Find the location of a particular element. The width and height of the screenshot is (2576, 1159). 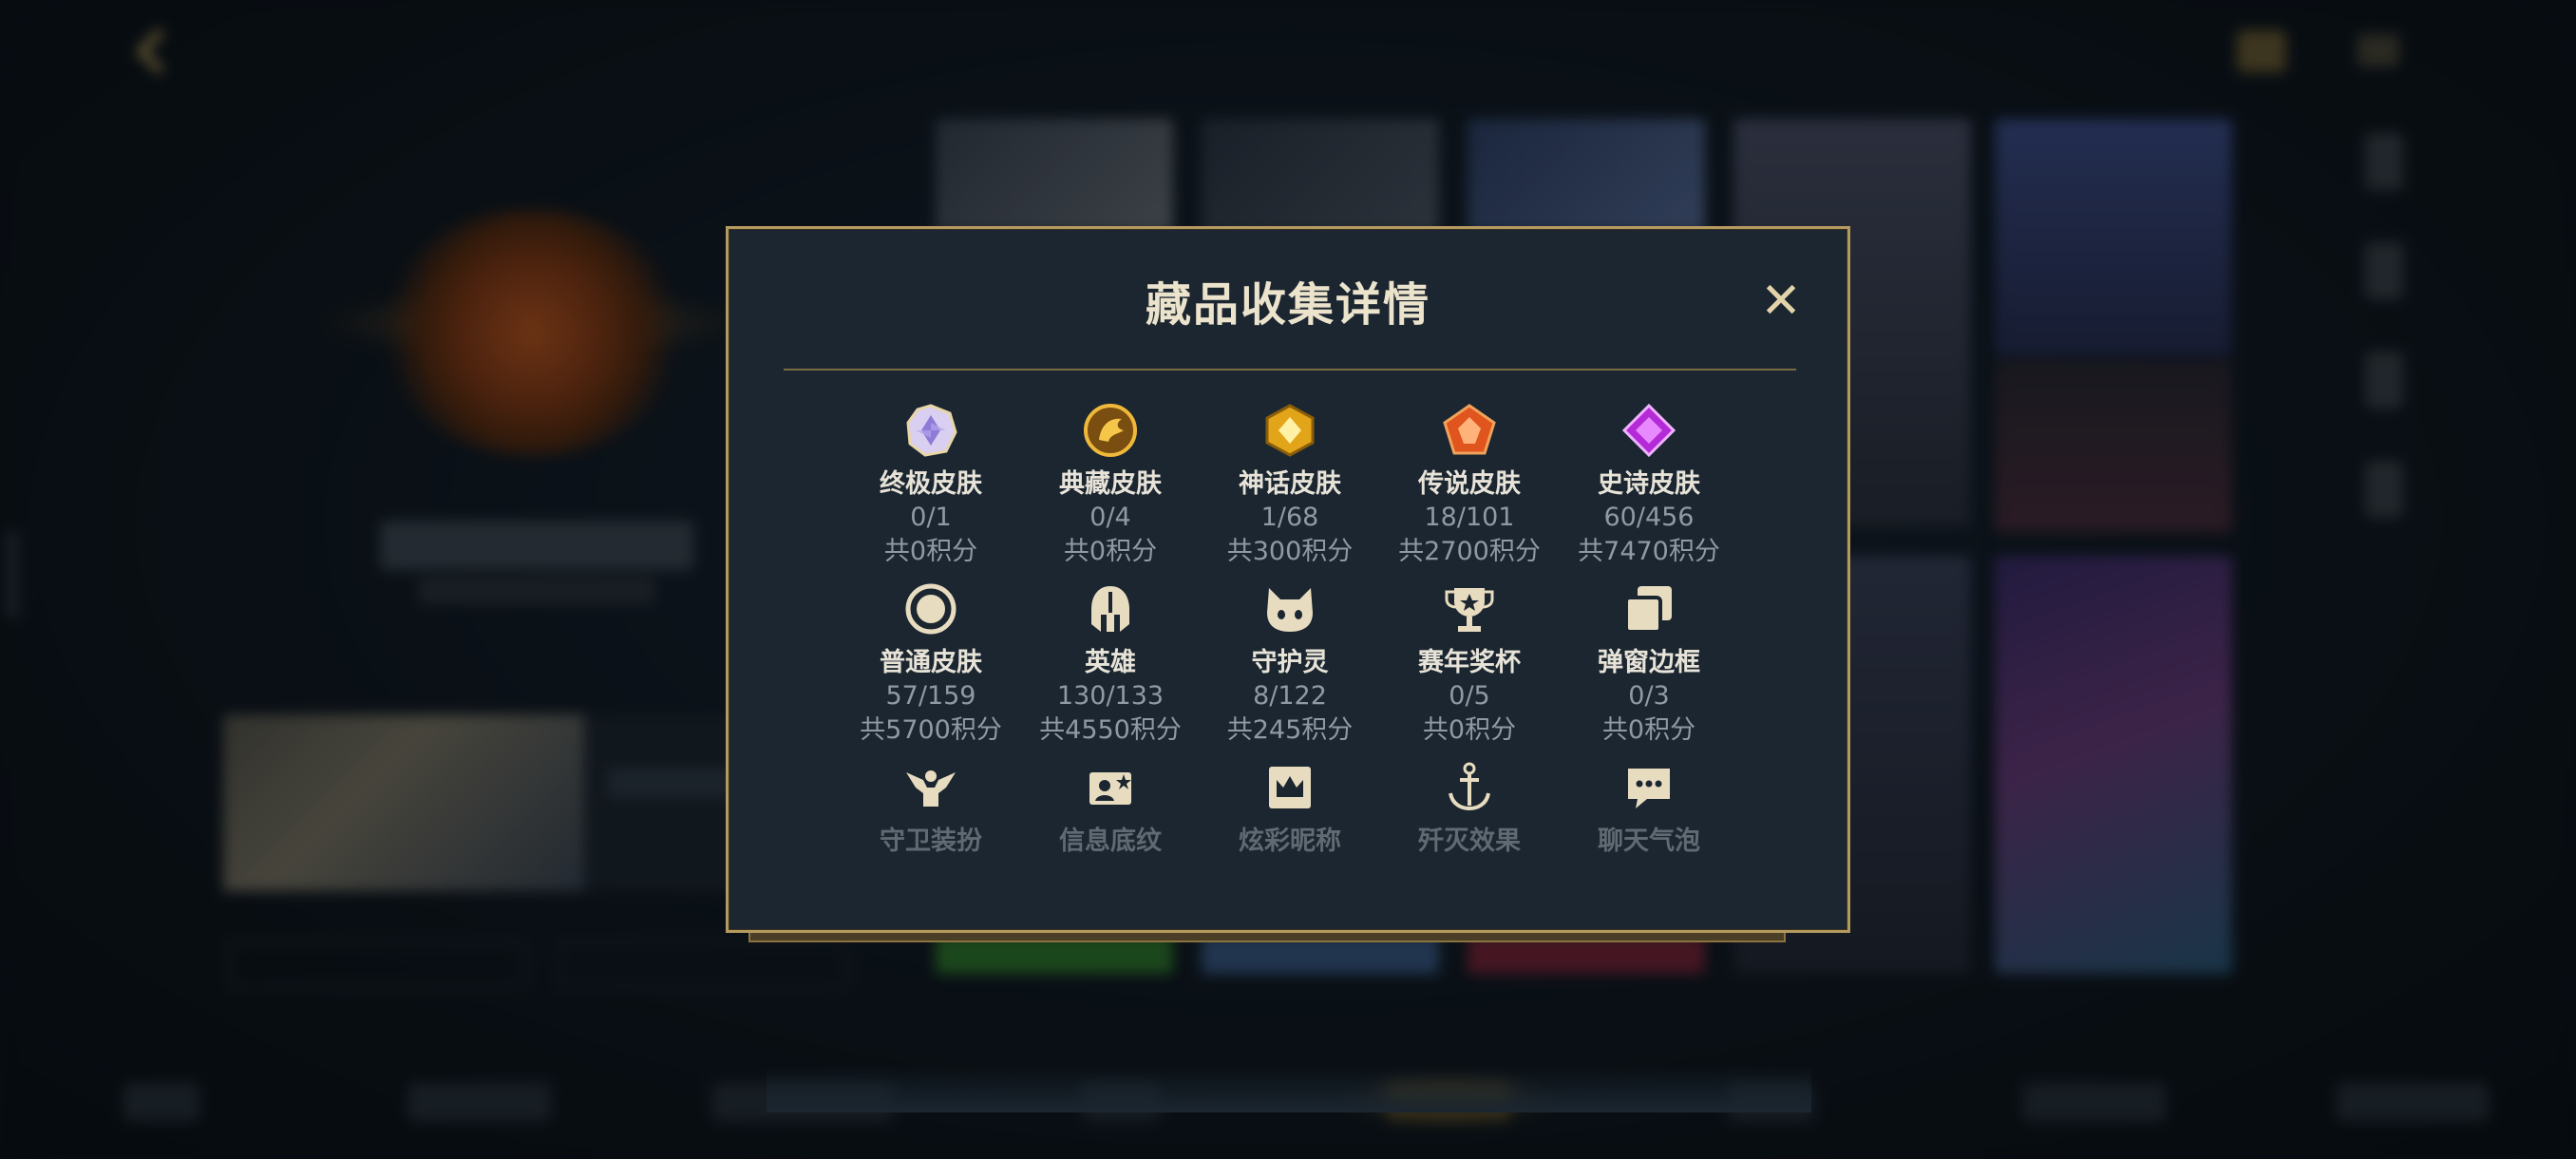

item-label: 守护灵 is located at coordinates (1290, 662).